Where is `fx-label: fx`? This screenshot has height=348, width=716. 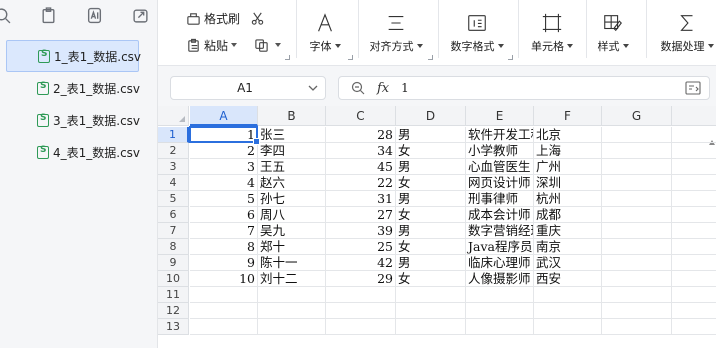 fx-label: fx is located at coordinates (383, 88).